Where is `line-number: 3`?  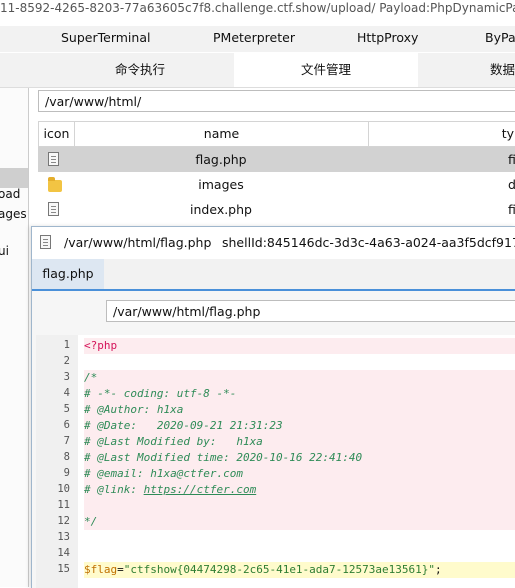 line-number: 3 is located at coordinates (66, 377).